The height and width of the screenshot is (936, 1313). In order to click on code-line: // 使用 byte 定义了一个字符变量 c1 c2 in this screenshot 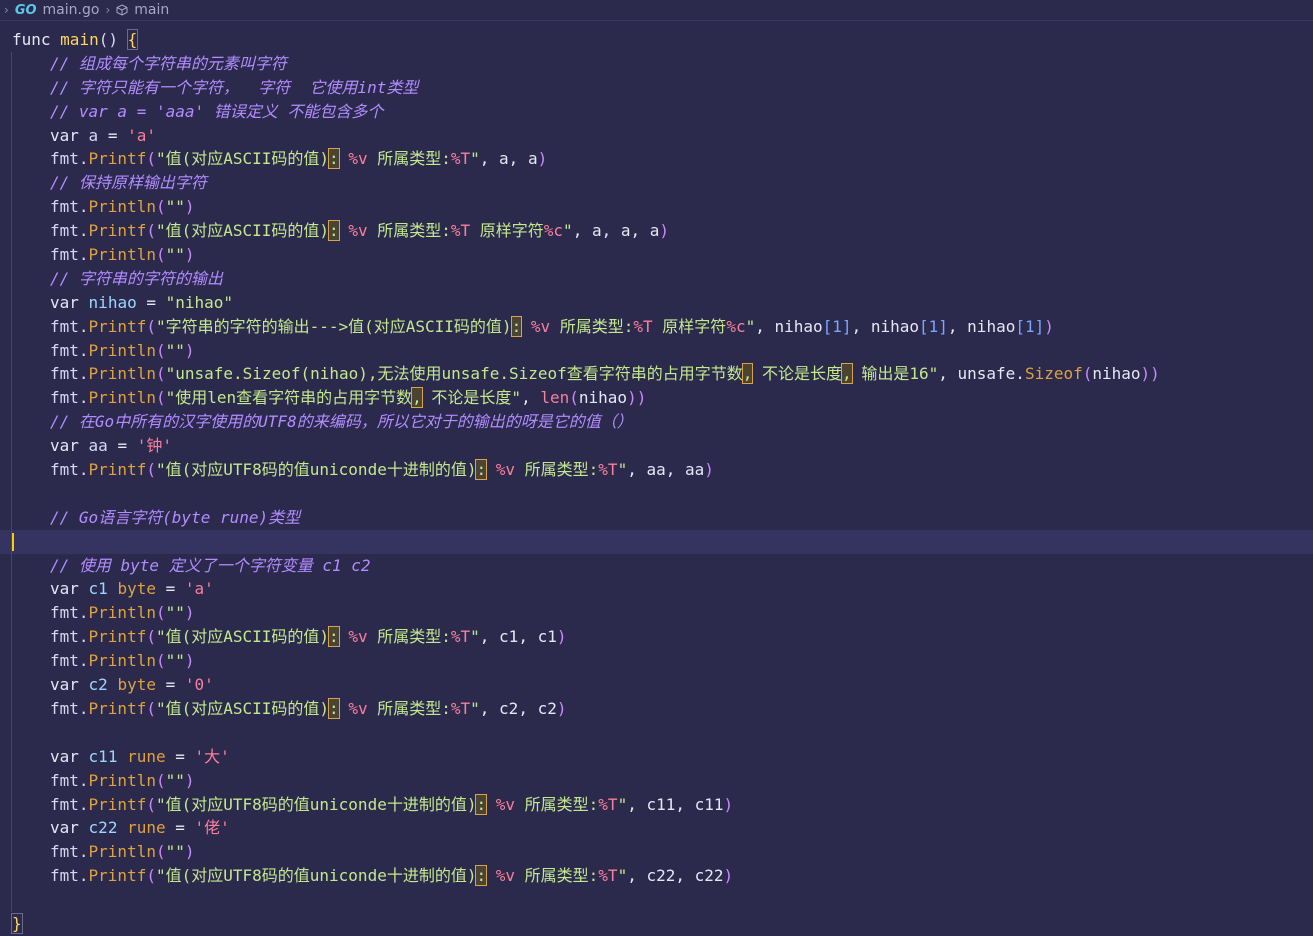, I will do `click(656, 565)`.